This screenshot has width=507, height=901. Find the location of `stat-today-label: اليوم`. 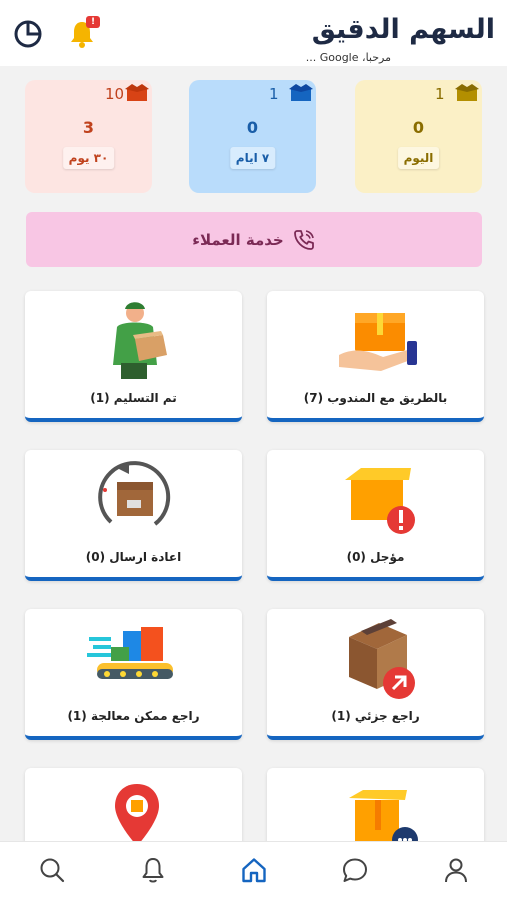

stat-today-label: اليوم is located at coordinates (418, 158).